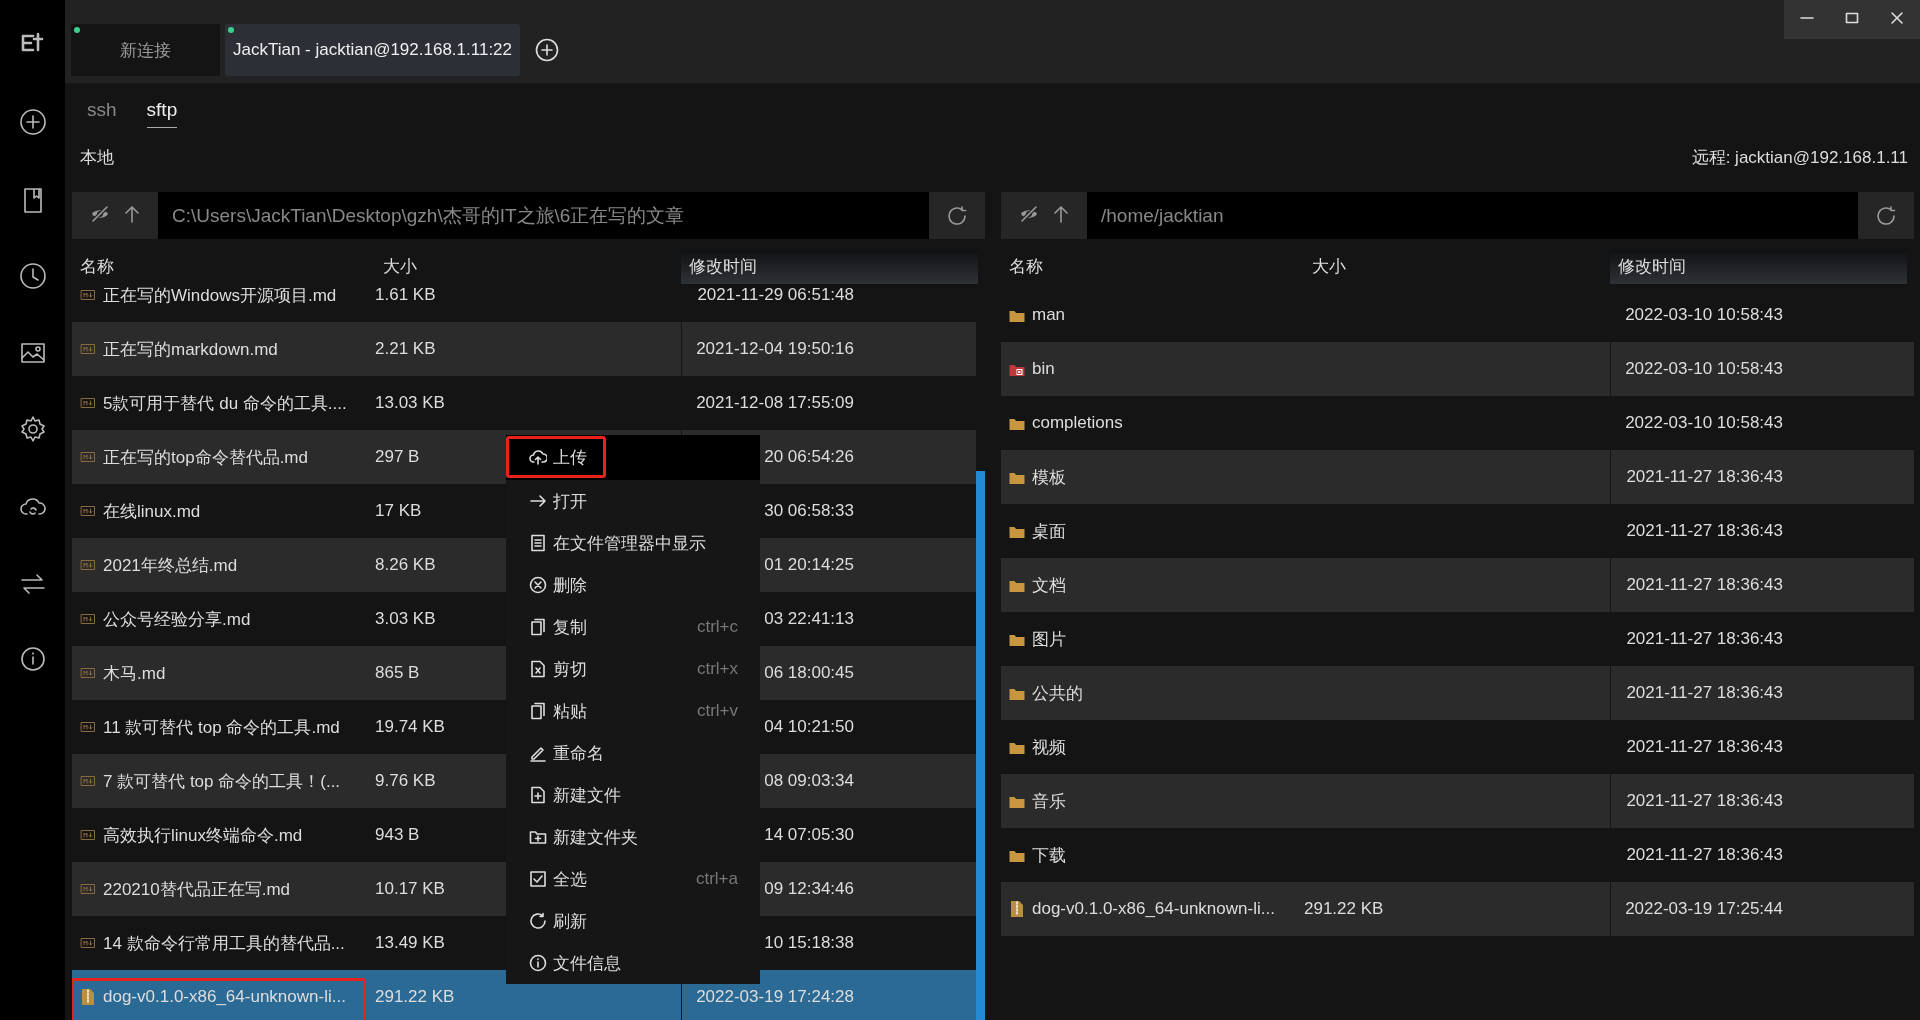  Describe the element at coordinates (809, 888) in the screenshot. I see `modified-time: 09 12:34:46` at that location.